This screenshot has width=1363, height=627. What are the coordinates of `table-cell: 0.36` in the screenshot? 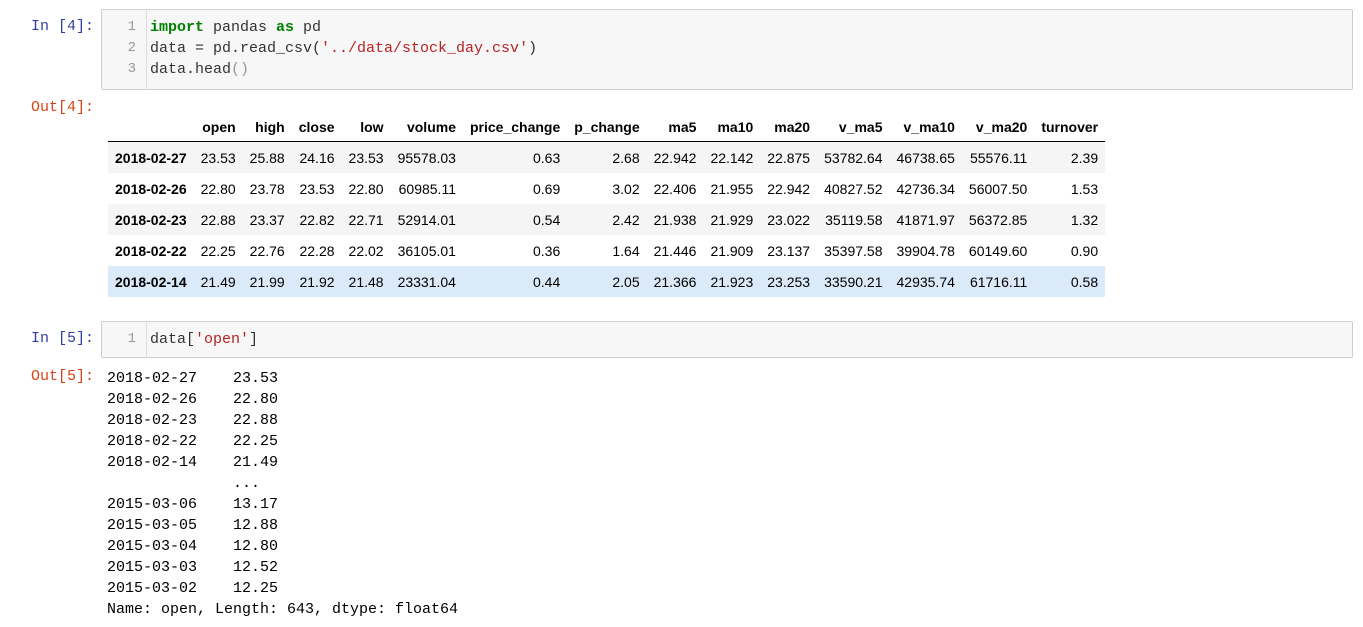 It's located at (547, 250).